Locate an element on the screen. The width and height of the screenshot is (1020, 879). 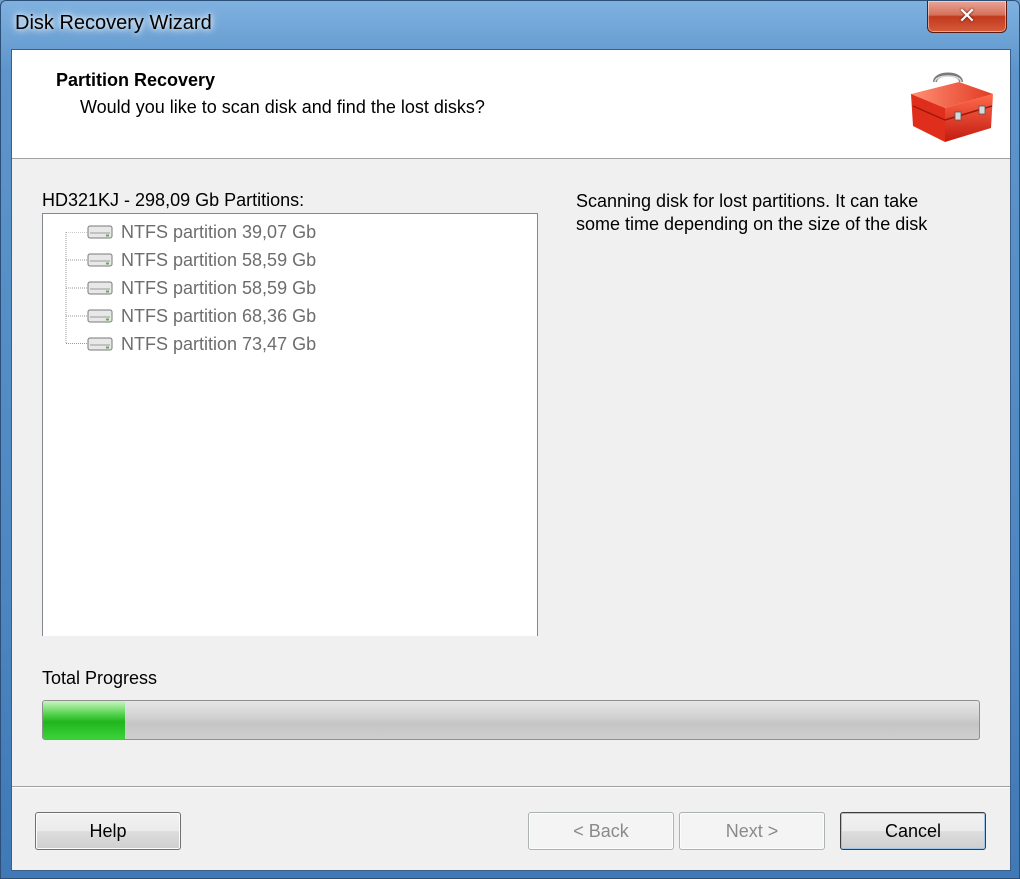
toolbox-icon is located at coordinates (952, 107).